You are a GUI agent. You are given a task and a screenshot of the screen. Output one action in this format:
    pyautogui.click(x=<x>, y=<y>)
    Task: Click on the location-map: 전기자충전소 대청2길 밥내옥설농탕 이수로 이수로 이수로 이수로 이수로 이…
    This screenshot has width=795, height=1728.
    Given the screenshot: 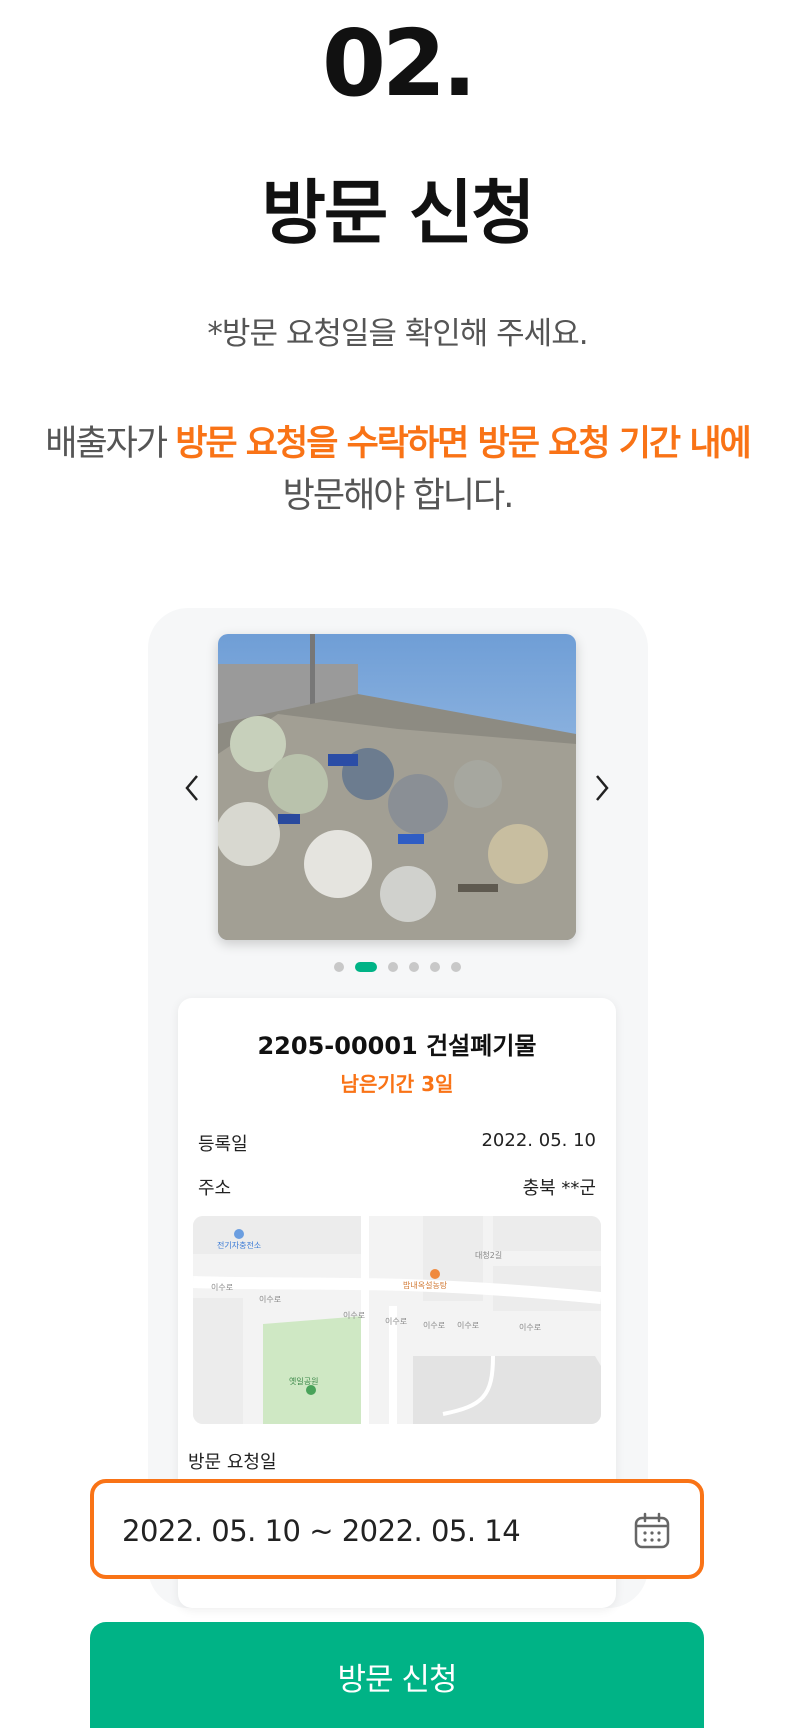 What is the action you would take?
    pyautogui.click(x=397, y=1320)
    